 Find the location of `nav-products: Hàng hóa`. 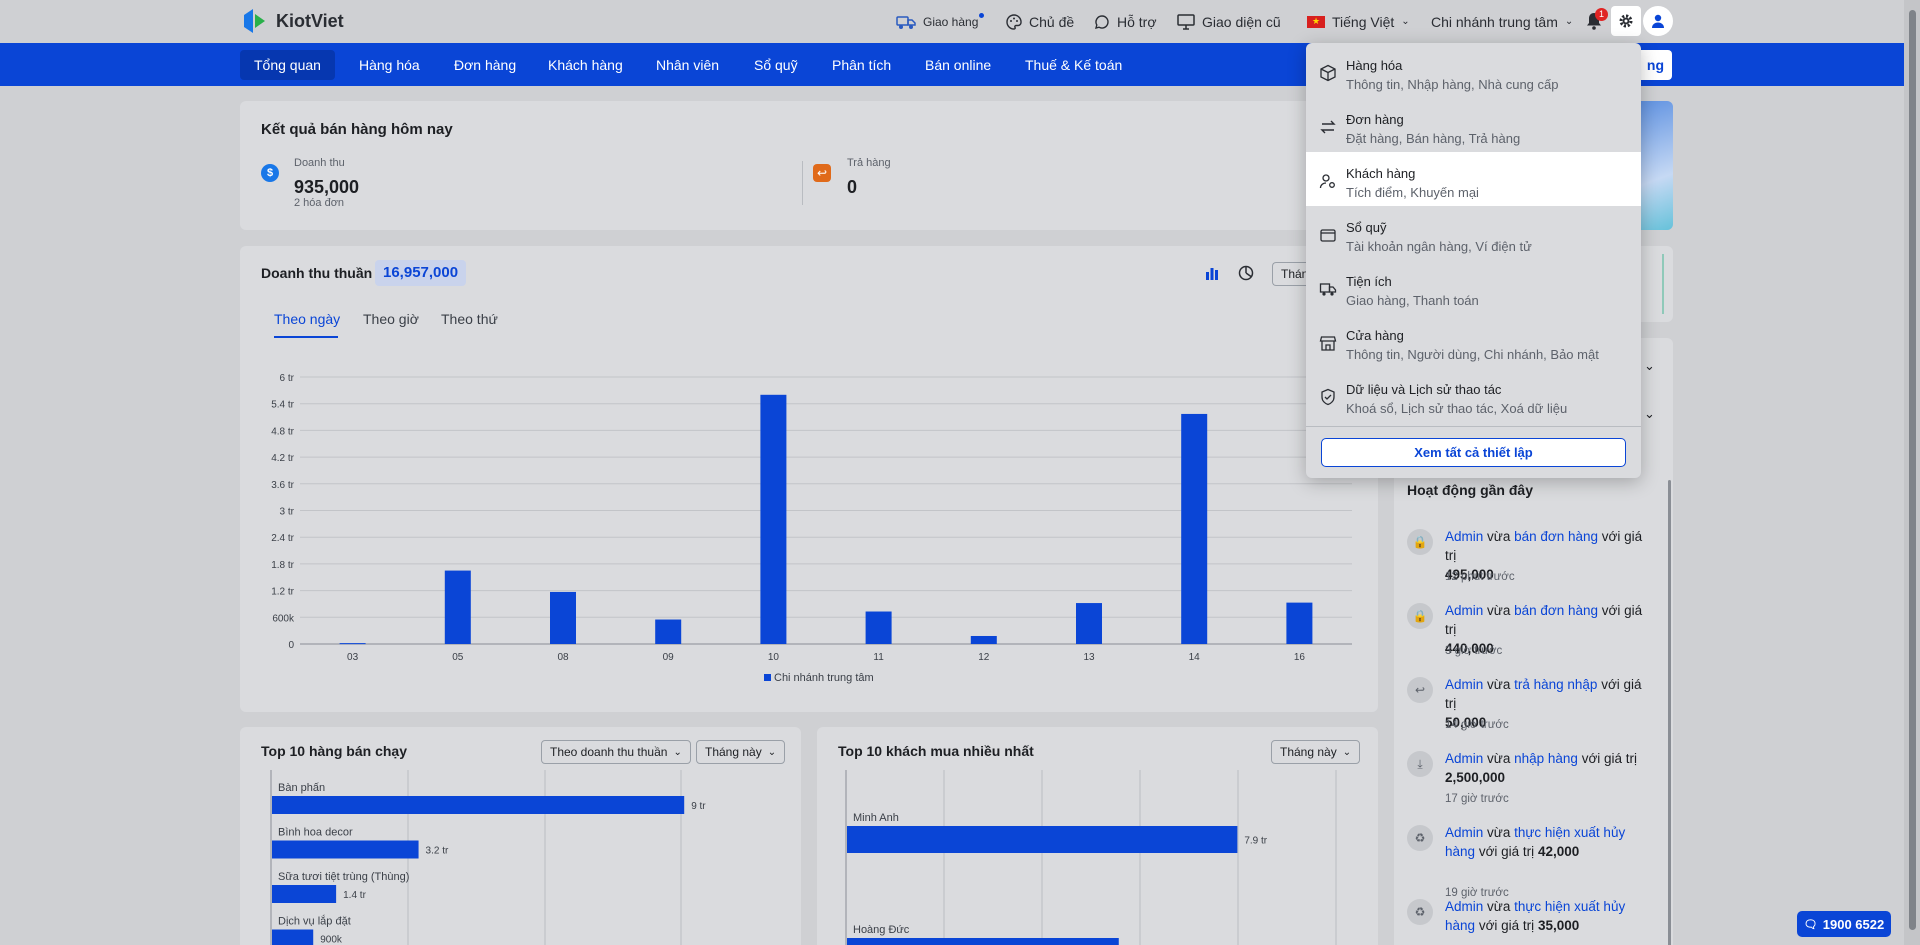

nav-products: Hàng hóa is located at coordinates (389, 65).